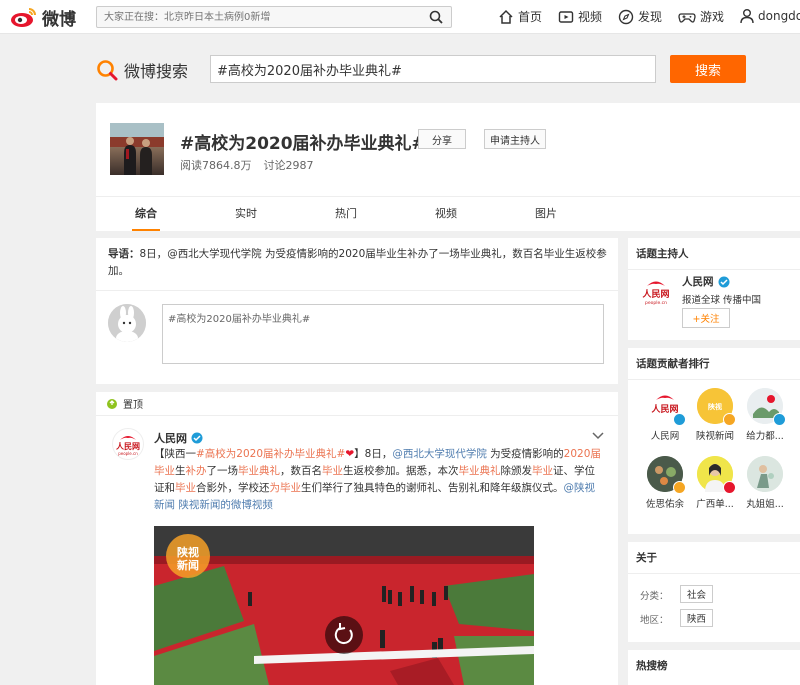  I want to click on apply-host-button: 申请主持人, so click(515, 139).